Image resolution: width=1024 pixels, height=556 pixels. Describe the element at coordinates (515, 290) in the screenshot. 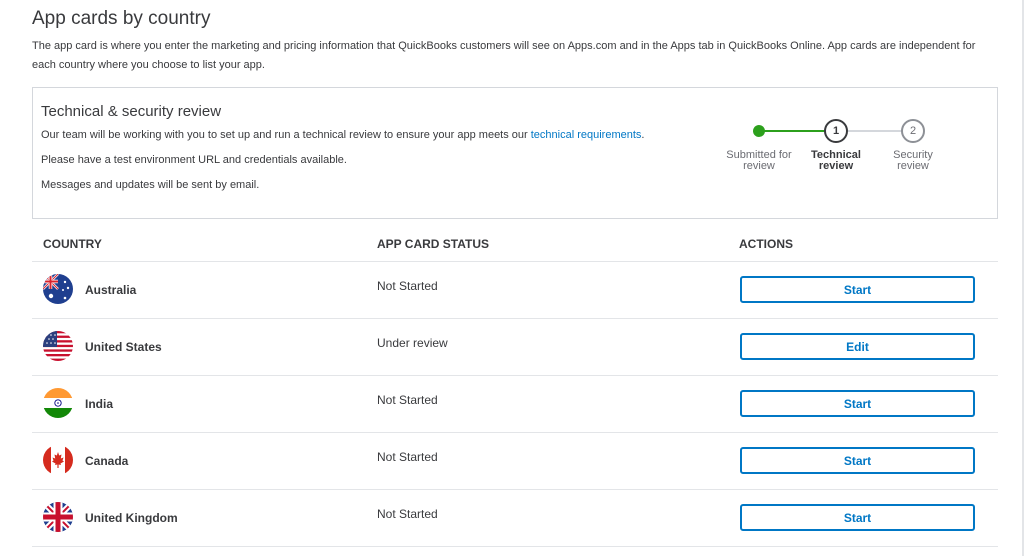

I see `table-row: Australia Not Started Start` at that location.